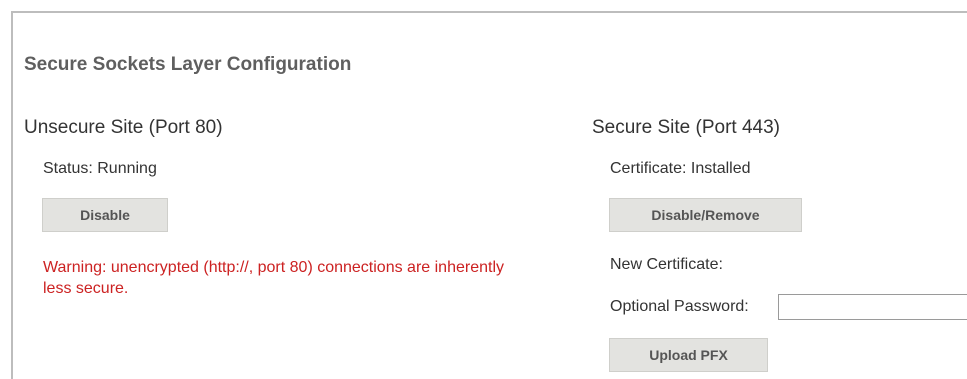 This screenshot has width=967, height=379. Describe the element at coordinates (105, 215) in the screenshot. I see `disable-button: Disable` at that location.